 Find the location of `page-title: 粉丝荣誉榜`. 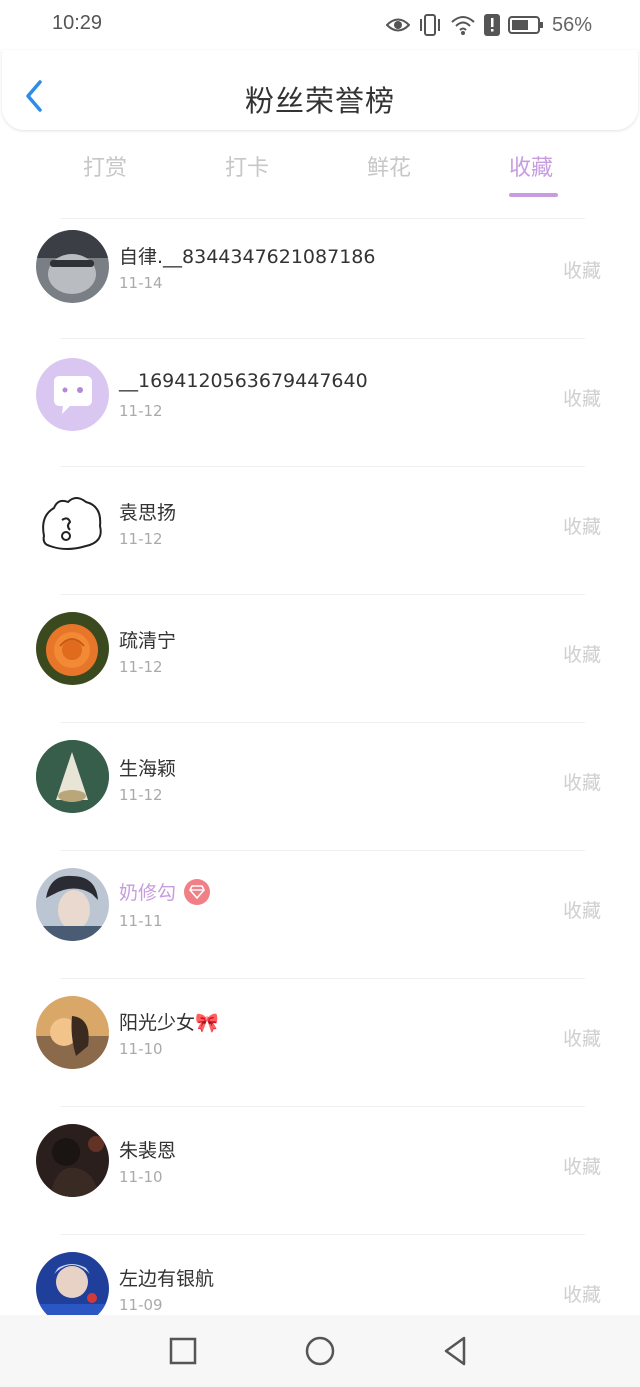

page-title: 粉丝荣誉榜 is located at coordinates (319, 101).